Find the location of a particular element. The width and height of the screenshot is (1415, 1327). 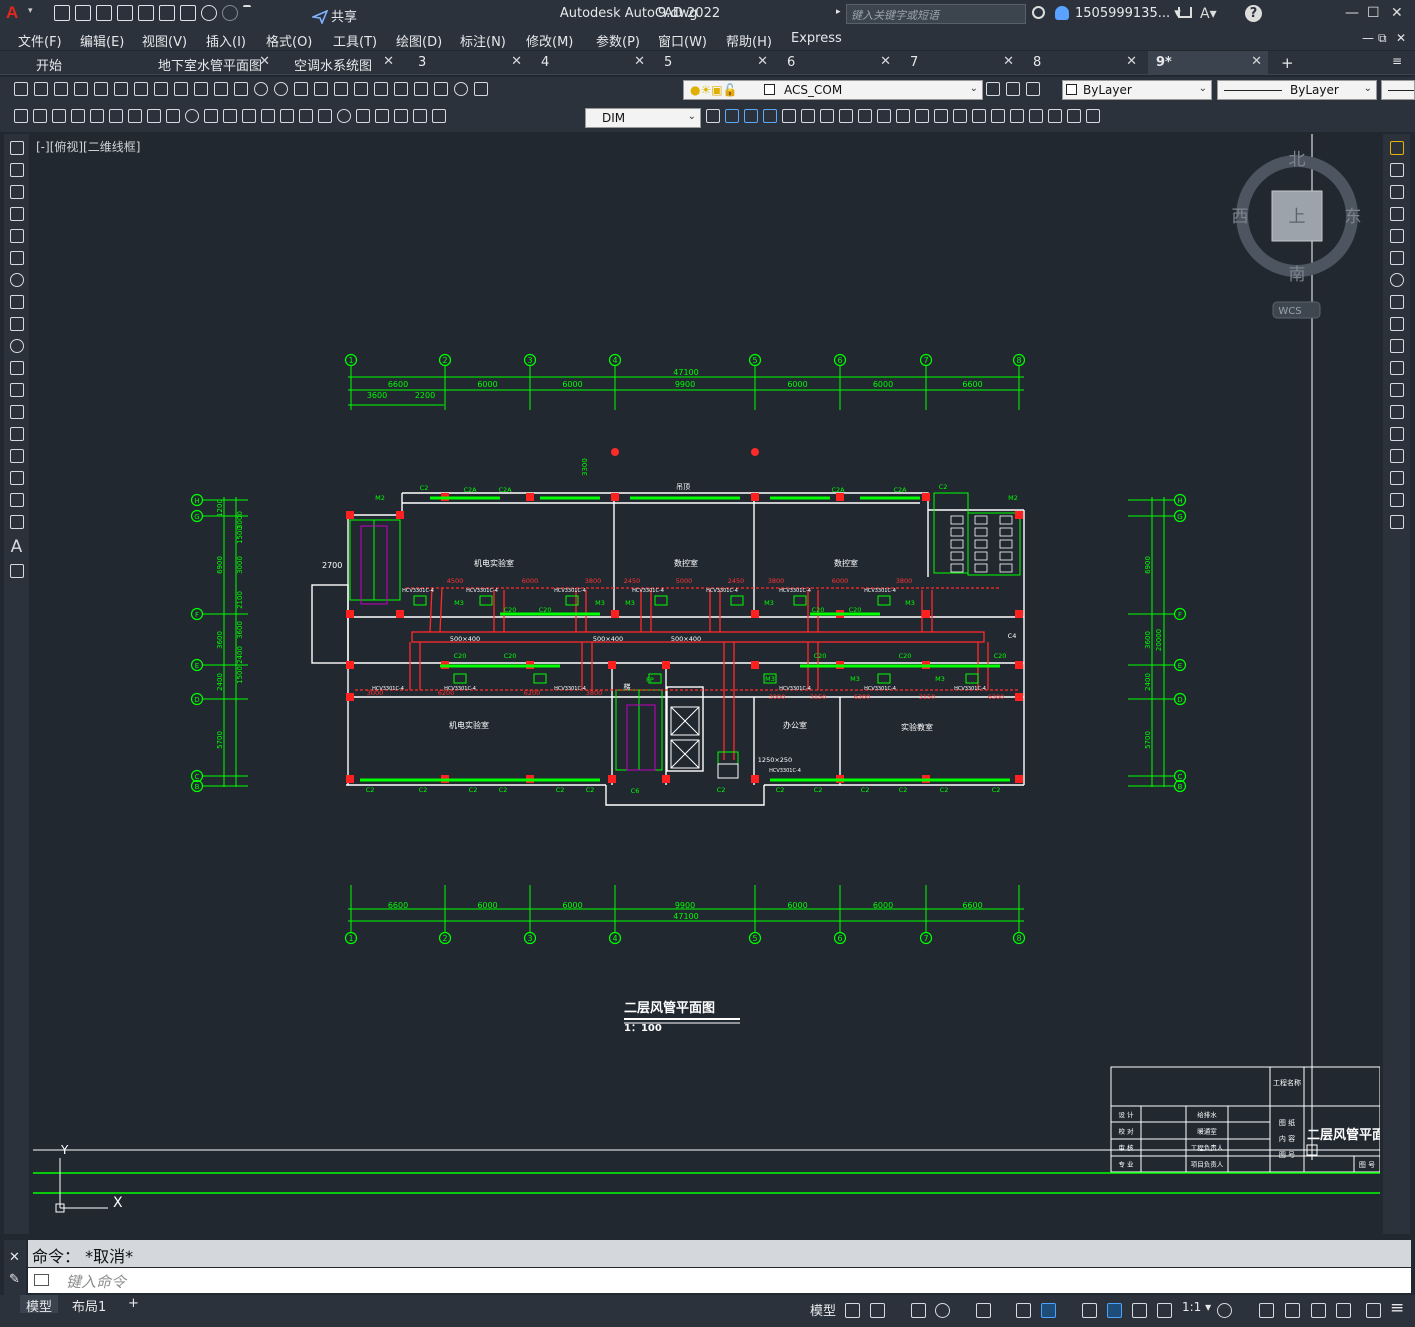

match-properties-icon is located at coordinates (221, 89).